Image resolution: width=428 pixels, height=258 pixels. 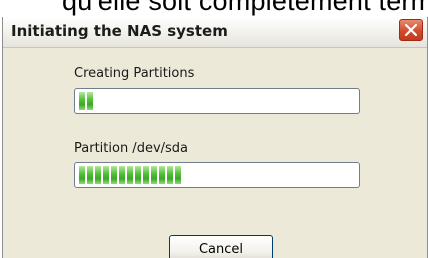 I want to click on task-progress-label: Creating Partitions, so click(x=134, y=73).